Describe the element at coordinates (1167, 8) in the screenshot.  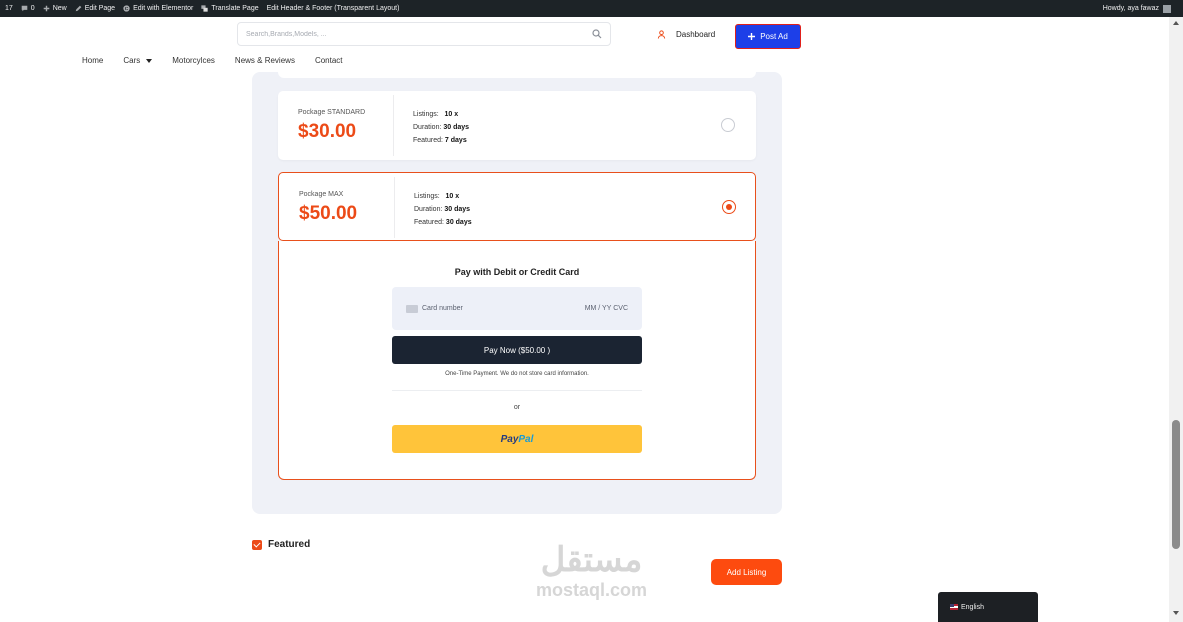
I see `avatar` at that location.